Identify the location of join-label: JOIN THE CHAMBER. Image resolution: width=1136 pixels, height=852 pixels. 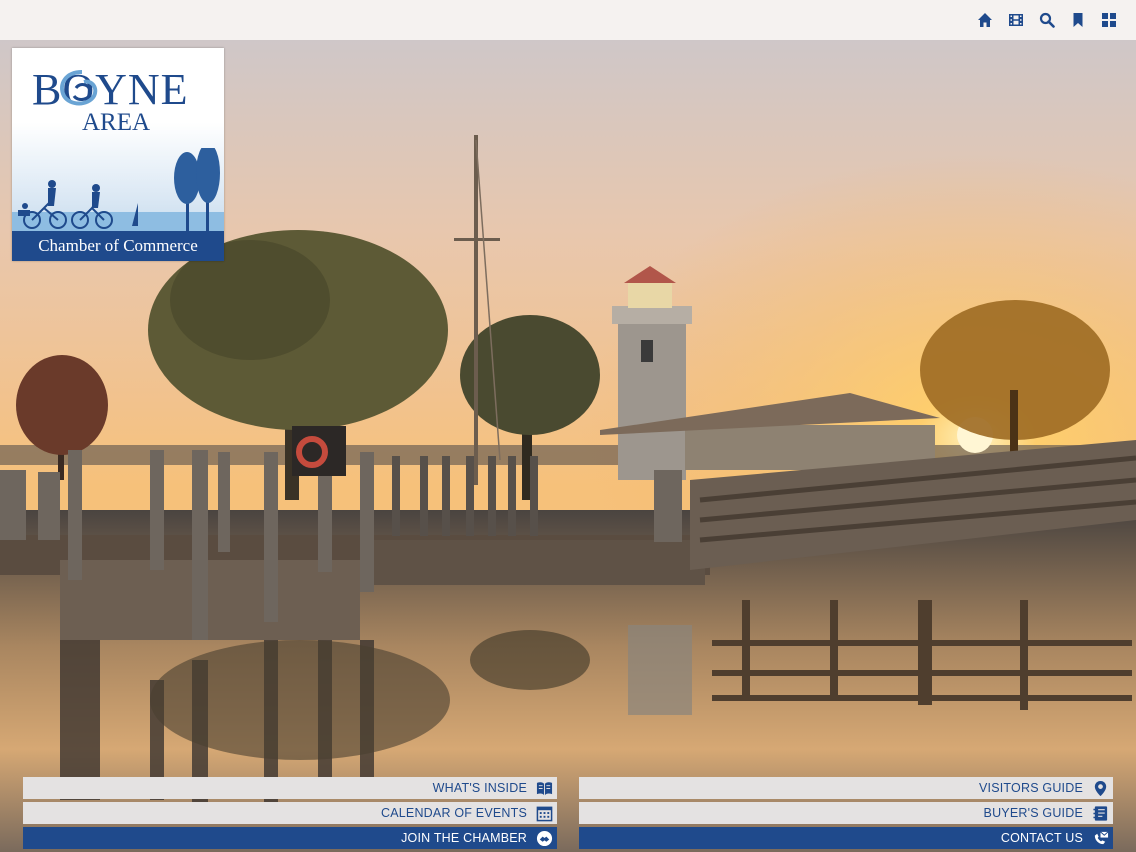
(464, 838).